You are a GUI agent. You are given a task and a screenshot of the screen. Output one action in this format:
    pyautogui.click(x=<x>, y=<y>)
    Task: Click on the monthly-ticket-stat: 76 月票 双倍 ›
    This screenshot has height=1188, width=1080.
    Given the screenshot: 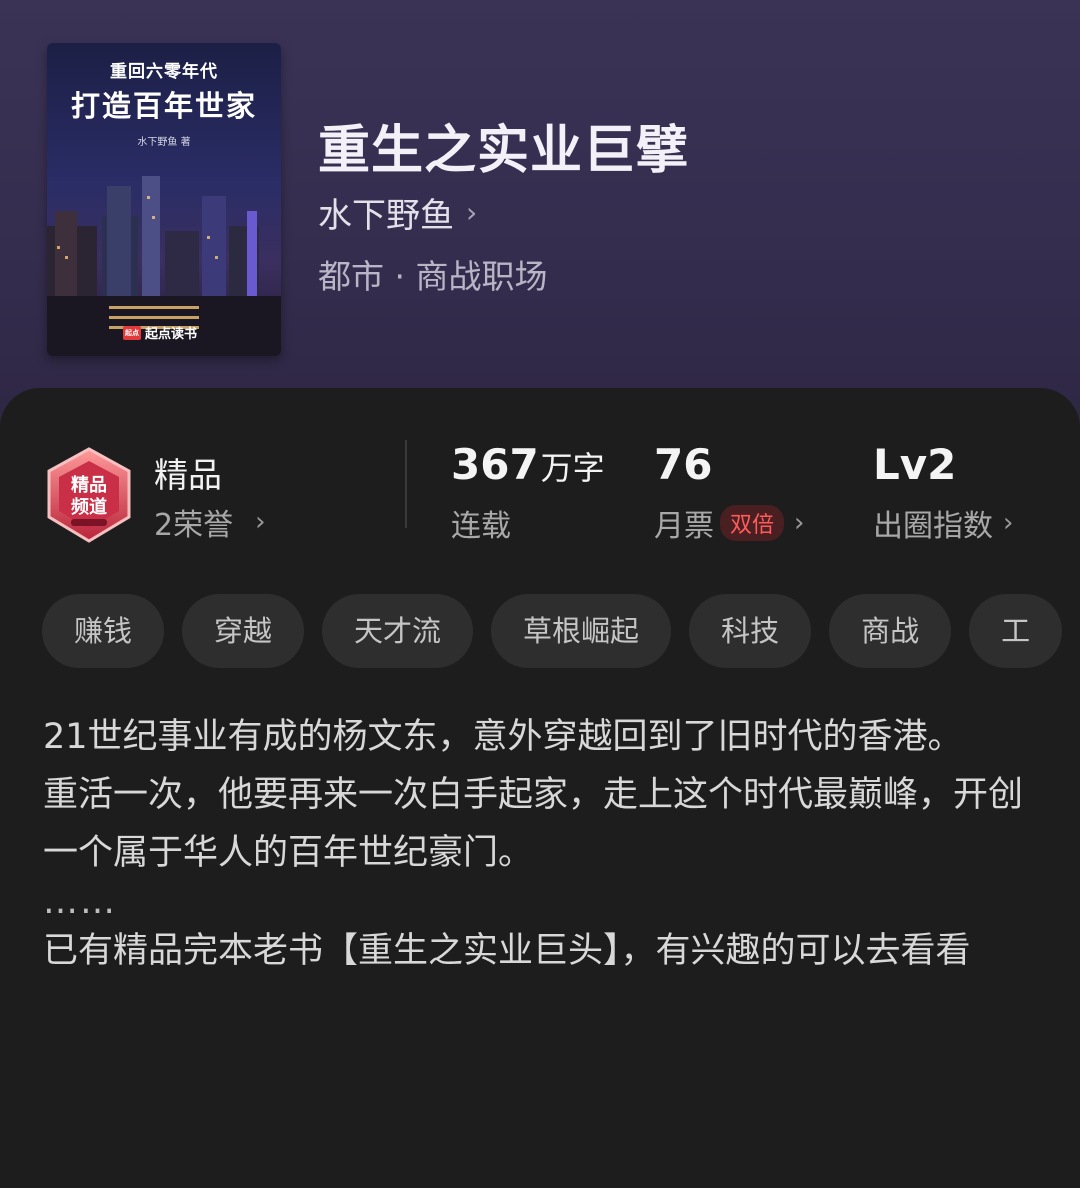 What is the action you would take?
    pyautogui.click(x=729, y=492)
    